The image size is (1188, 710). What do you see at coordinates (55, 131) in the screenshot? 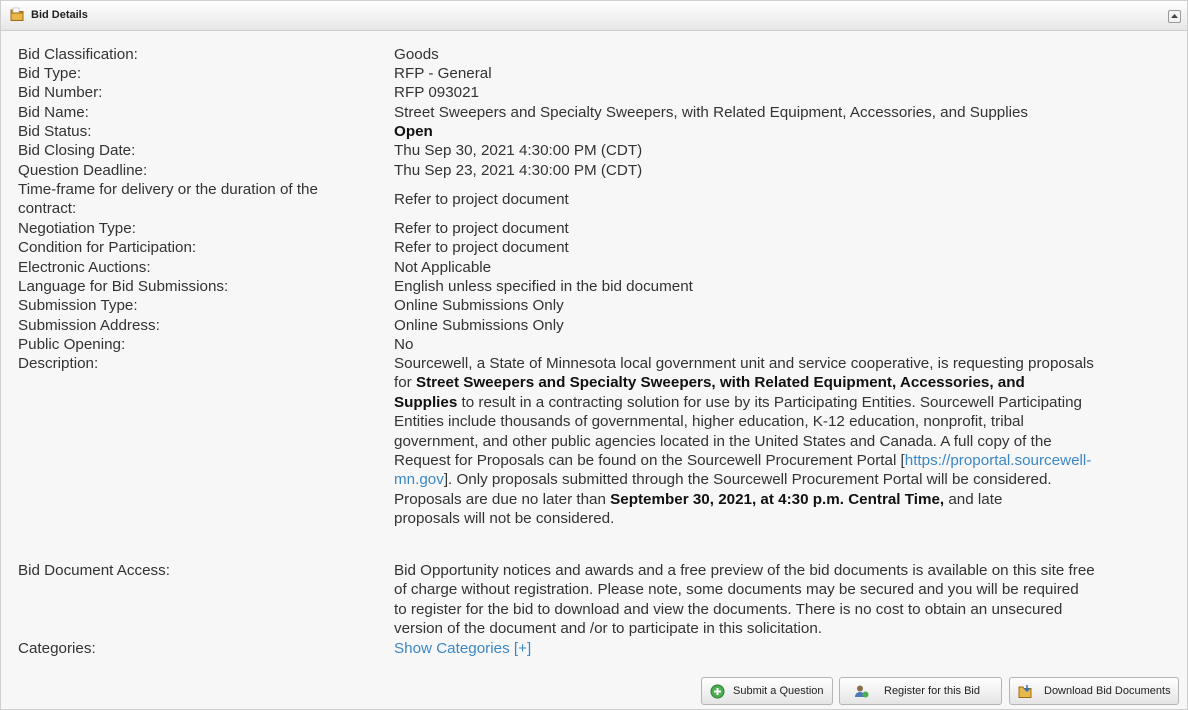
I see `field-label: Bid Status:` at bounding box center [55, 131].